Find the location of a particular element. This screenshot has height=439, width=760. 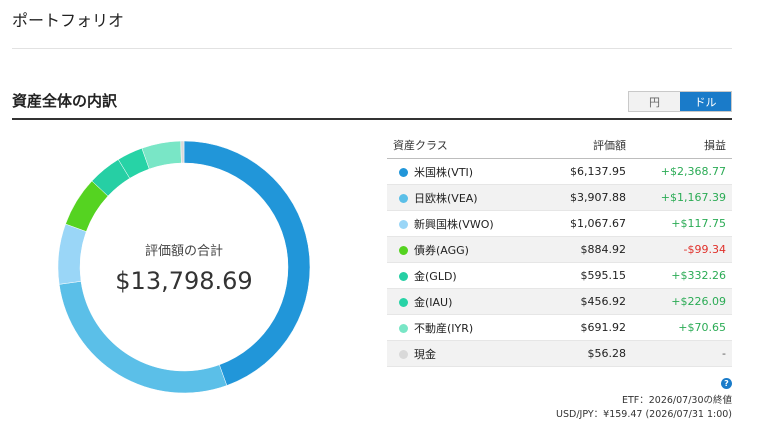

table-row: 金(GLD) $595.15 +$332.26 is located at coordinates (559, 275).